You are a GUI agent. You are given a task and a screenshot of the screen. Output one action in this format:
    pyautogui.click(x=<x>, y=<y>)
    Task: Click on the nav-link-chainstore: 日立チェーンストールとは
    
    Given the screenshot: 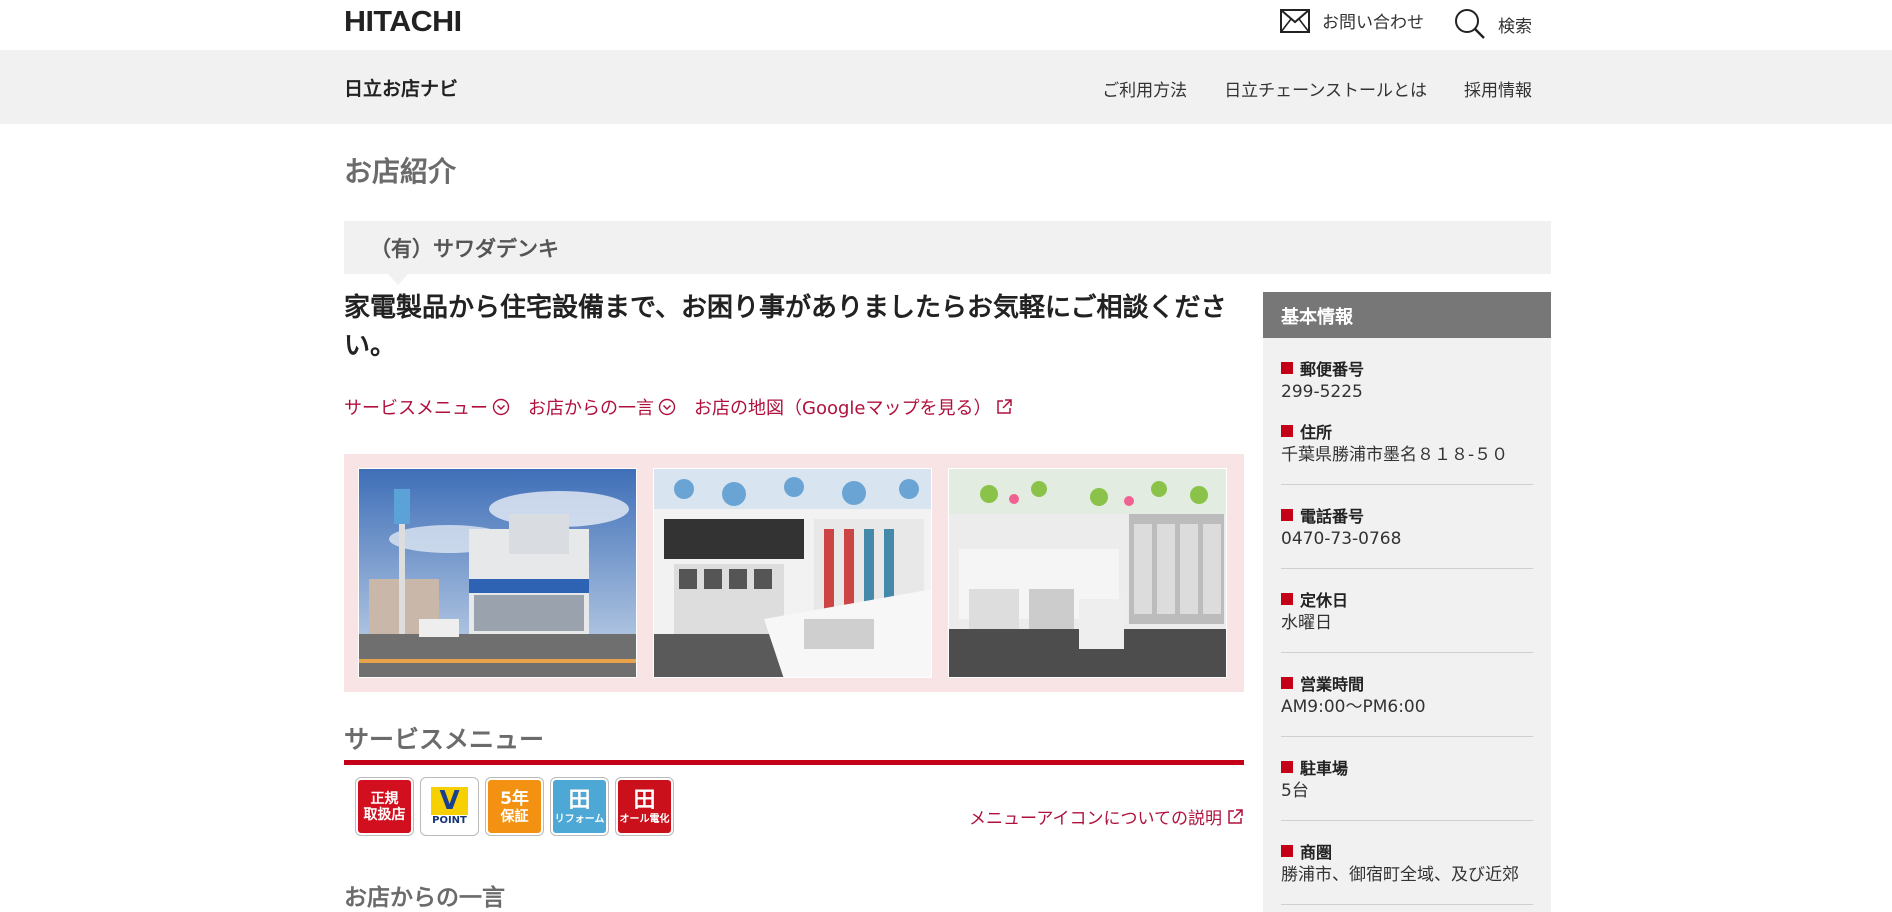 What is the action you would take?
    pyautogui.click(x=1325, y=88)
    